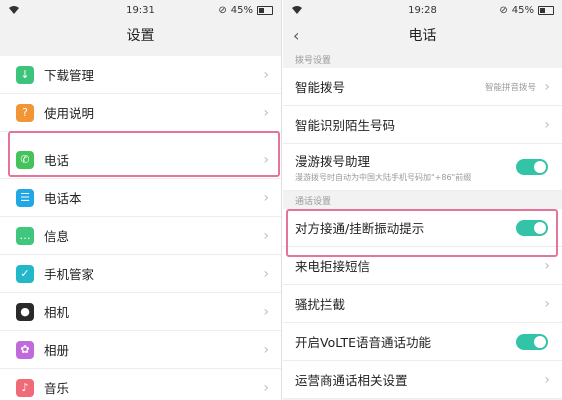  I want to click on item-label: 运营商通话相关设置, so click(351, 380).